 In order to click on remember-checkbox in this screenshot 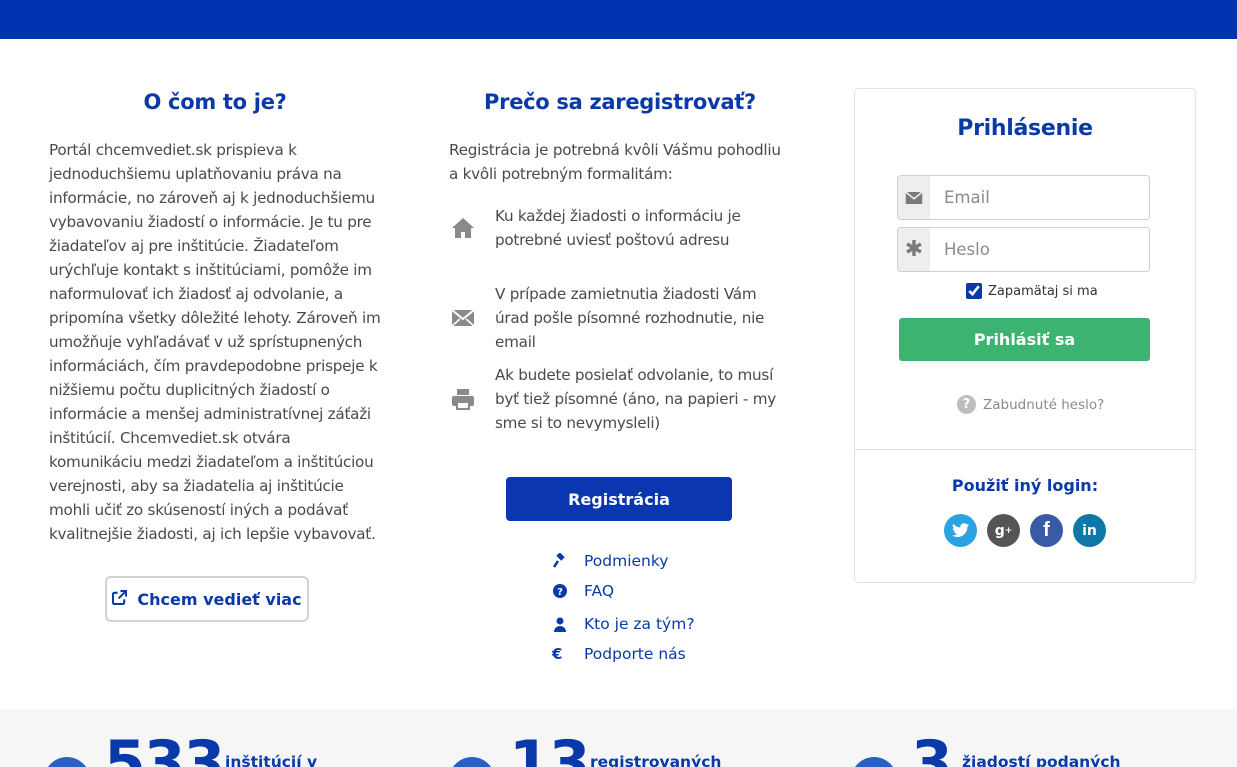, I will do `click(974, 291)`.